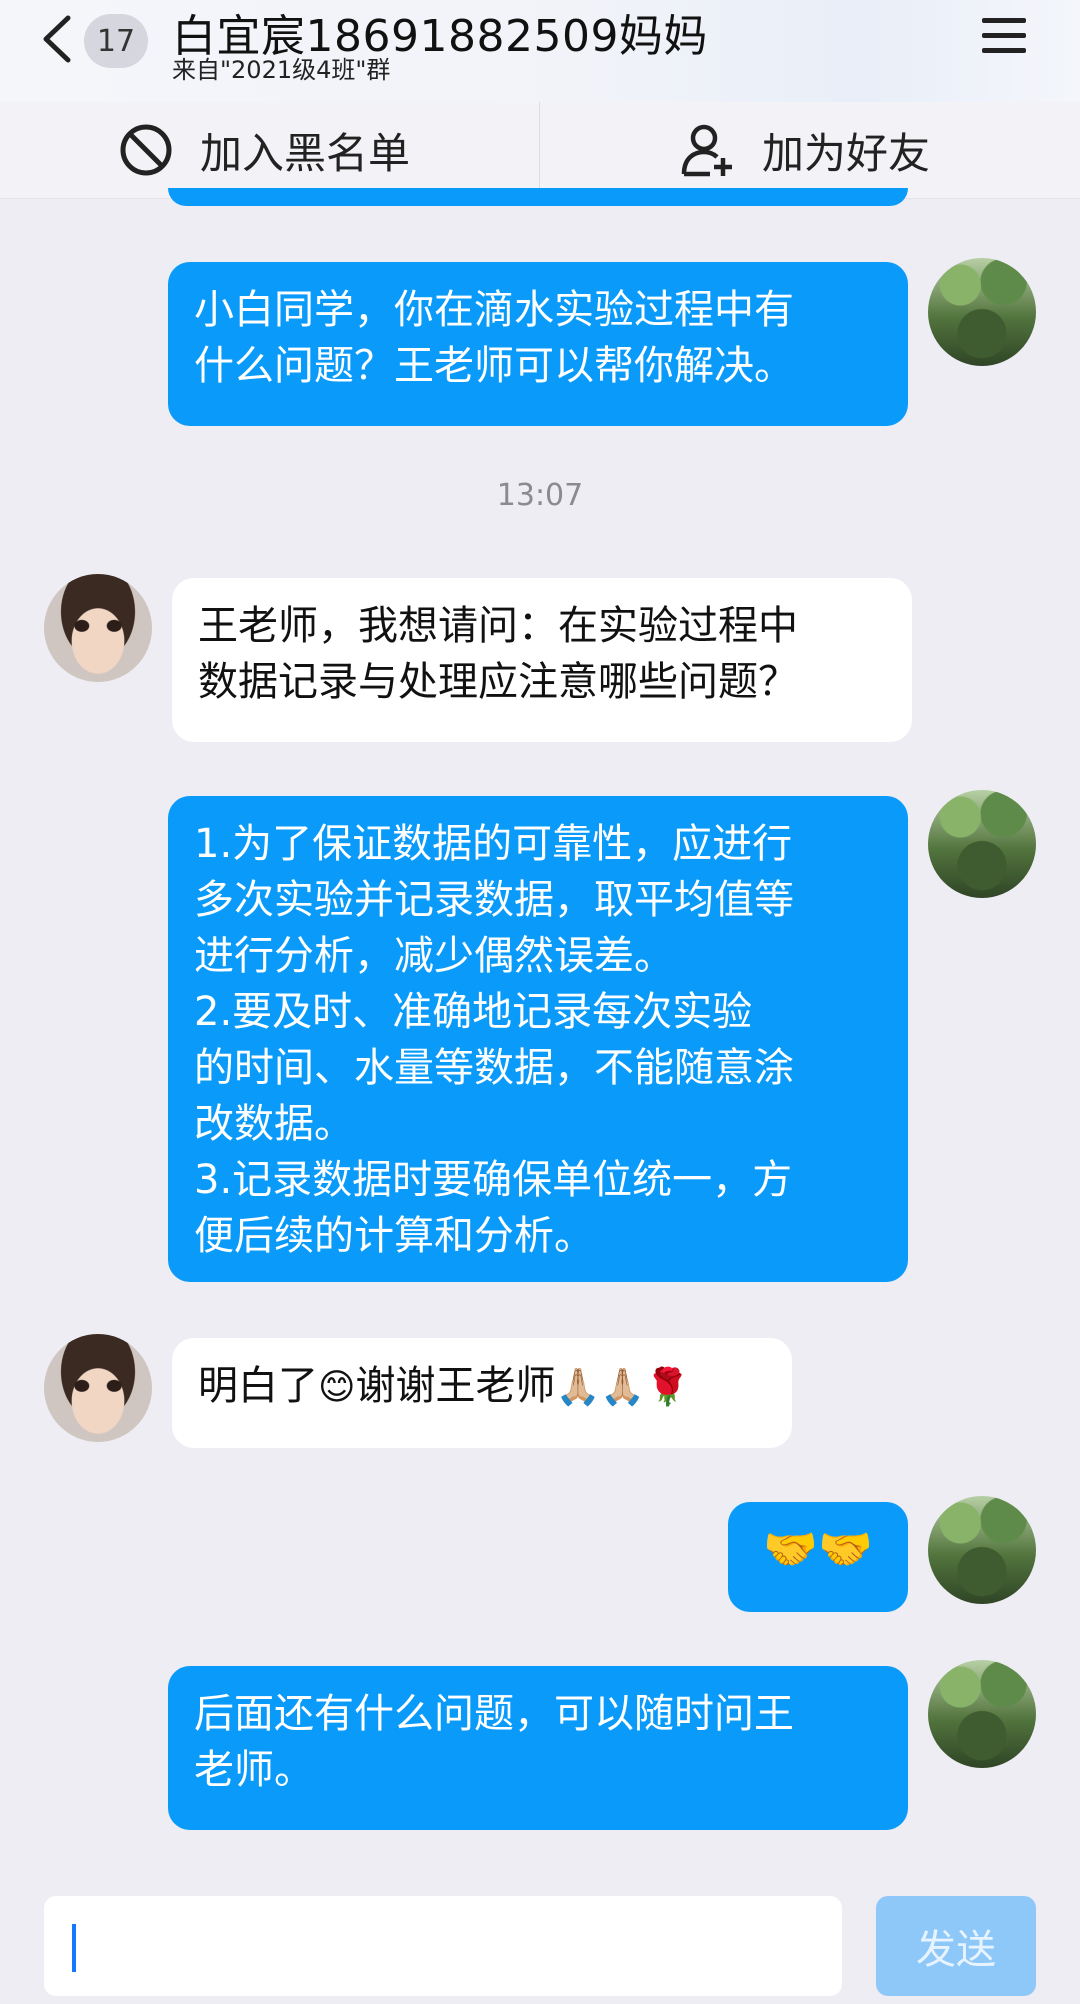 This screenshot has width=1080, height=2004. I want to click on action-bar: 加入黑名单 加为好友, so click(540, 150).